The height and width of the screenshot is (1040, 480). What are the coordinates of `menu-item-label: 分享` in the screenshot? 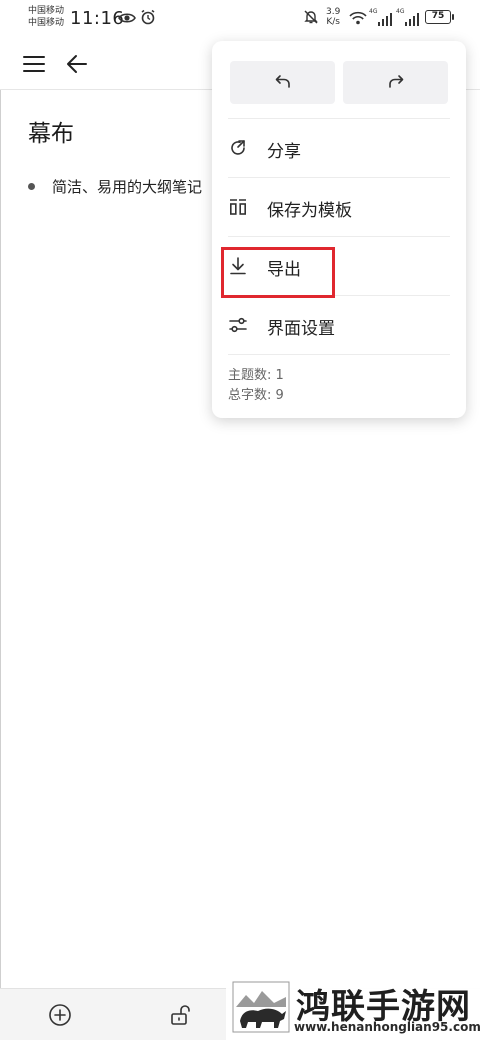 It's located at (284, 152).